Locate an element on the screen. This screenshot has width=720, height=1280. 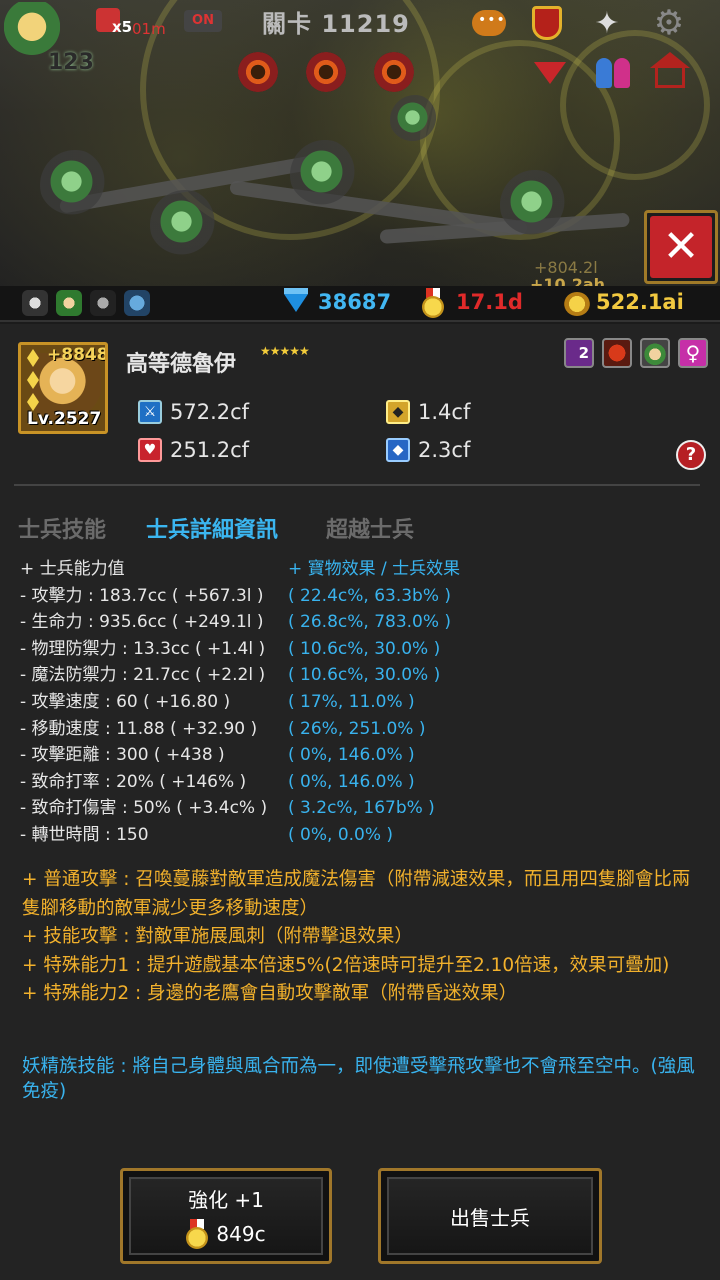
stat-row: - 轉世時間 : 150 ( 0%, 0.0% ) is located at coordinates (360, 835).